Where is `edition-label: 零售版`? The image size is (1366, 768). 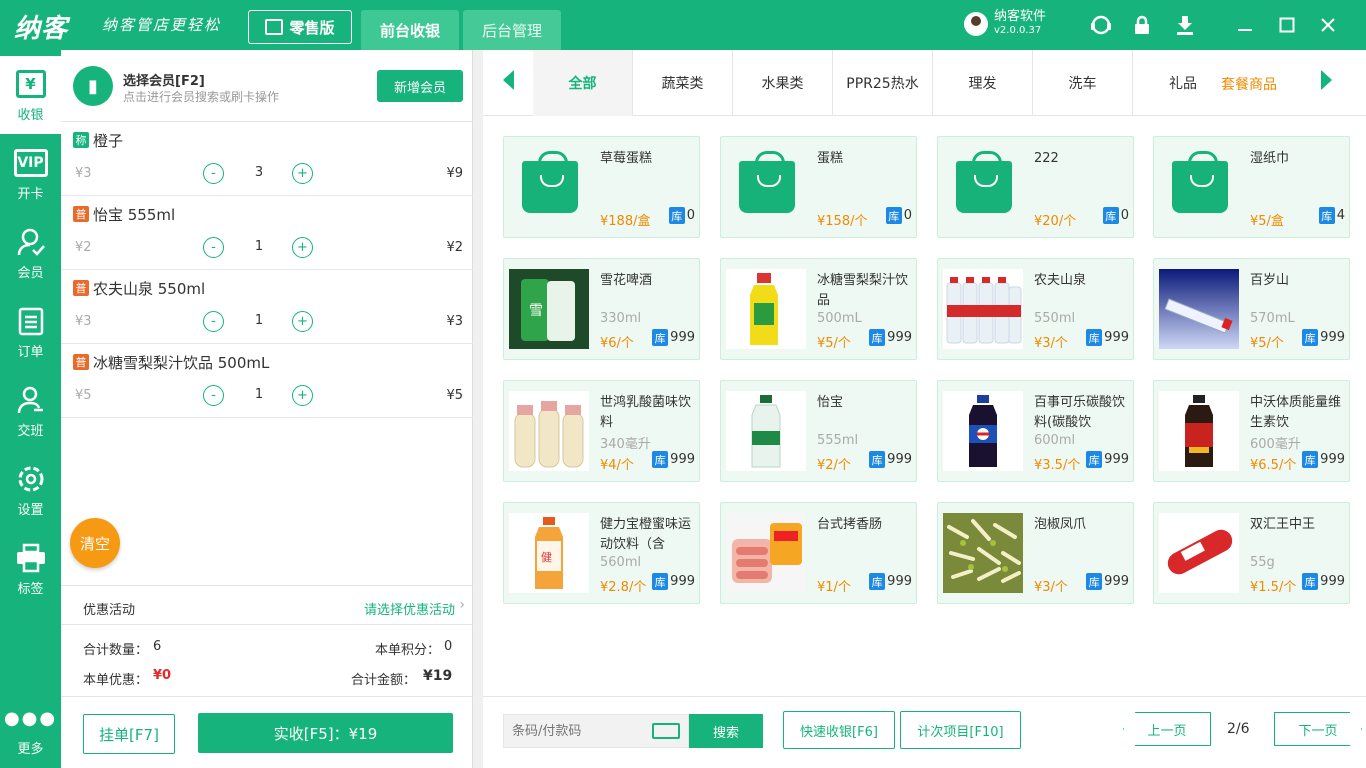
edition-label: 零售版 is located at coordinates (312, 27).